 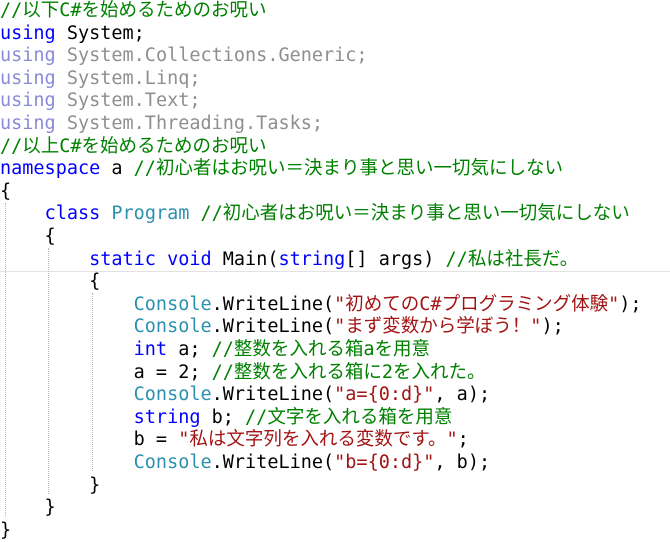 What do you see at coordinates (89, 440) in the screenshot?
I see `code-token: b =` at bounding box center [89, 440].